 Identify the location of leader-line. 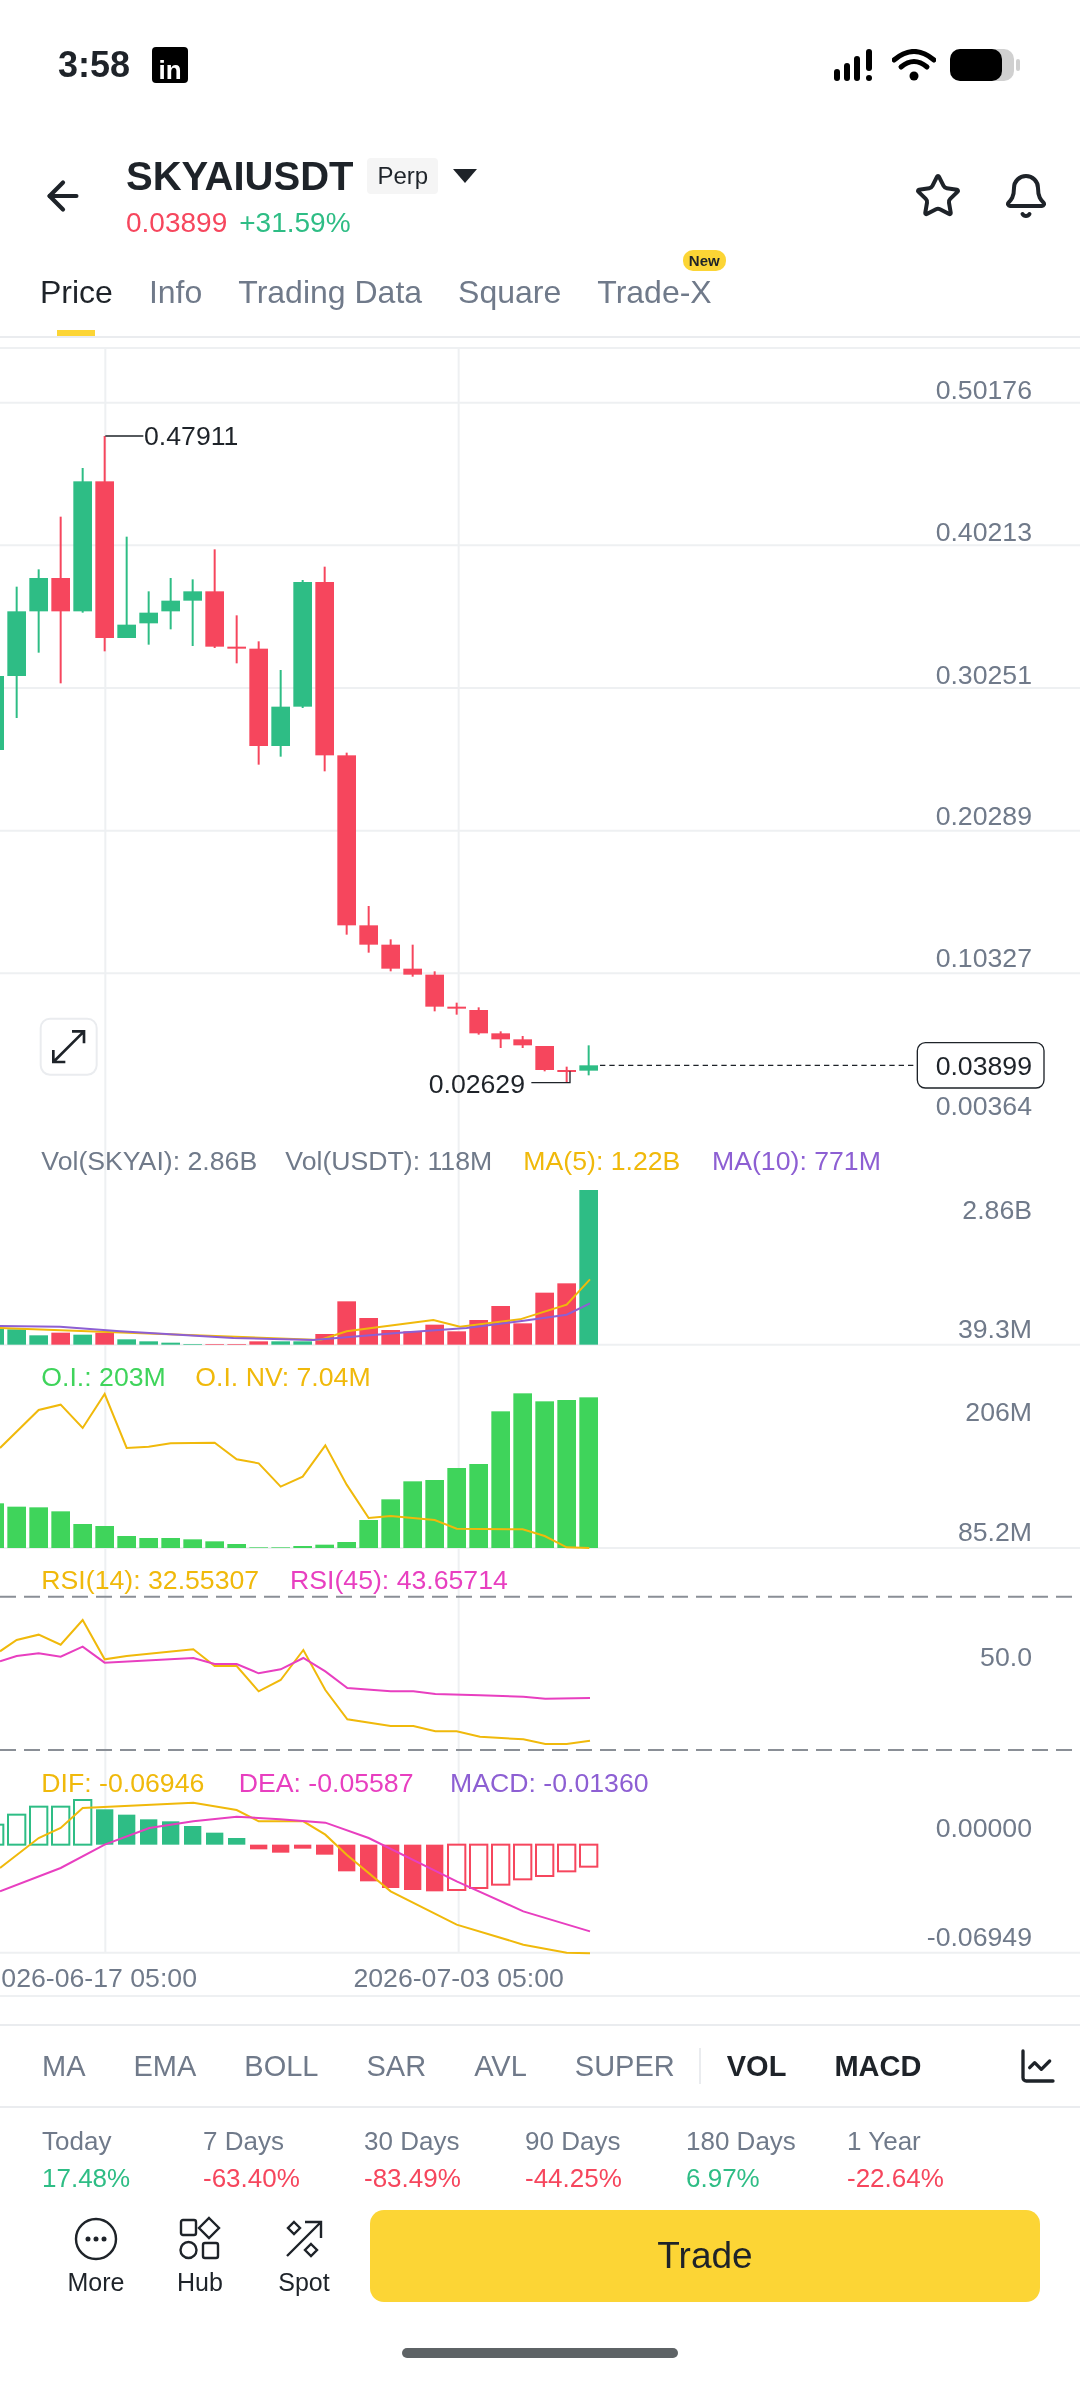
(550, 1077).